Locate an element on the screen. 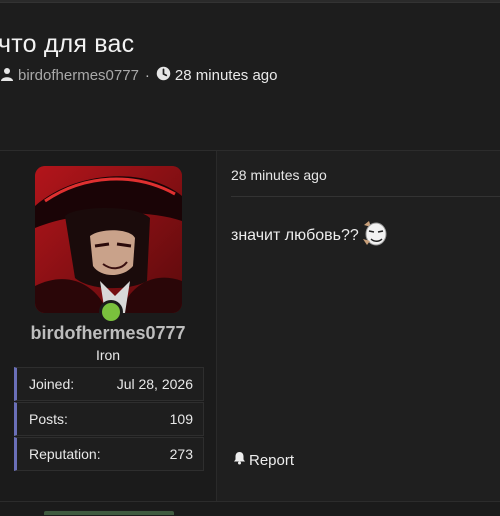 Image resolution: width=500 pixels, height=516 pixels. post-username: birdofhermes0777 is located at coordinates (108, 333).